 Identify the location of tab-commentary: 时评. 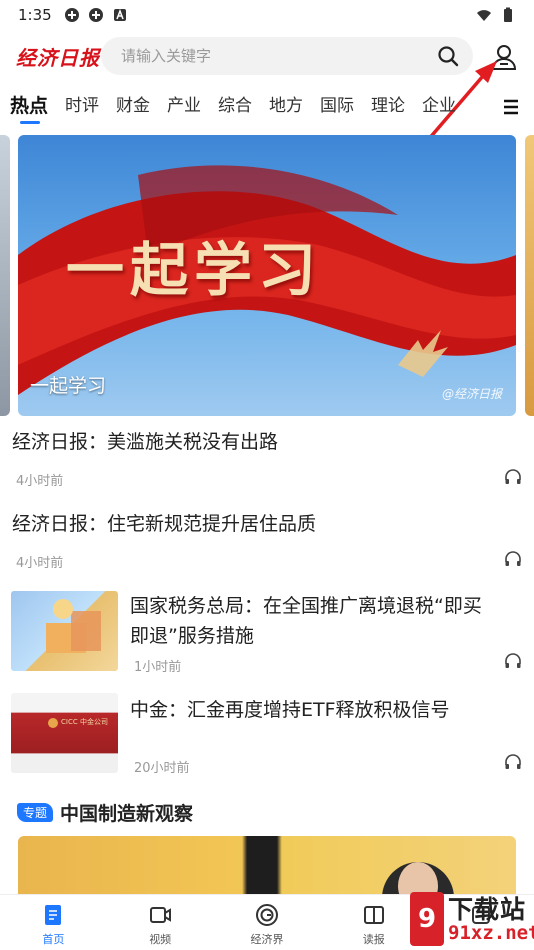
(82, 107).